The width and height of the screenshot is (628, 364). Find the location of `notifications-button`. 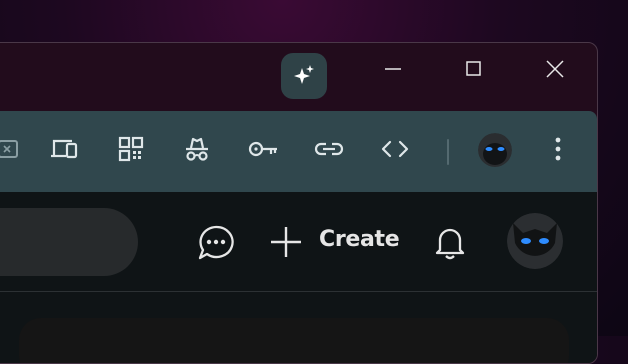

notifications-button is located at coordinates (450, 242).